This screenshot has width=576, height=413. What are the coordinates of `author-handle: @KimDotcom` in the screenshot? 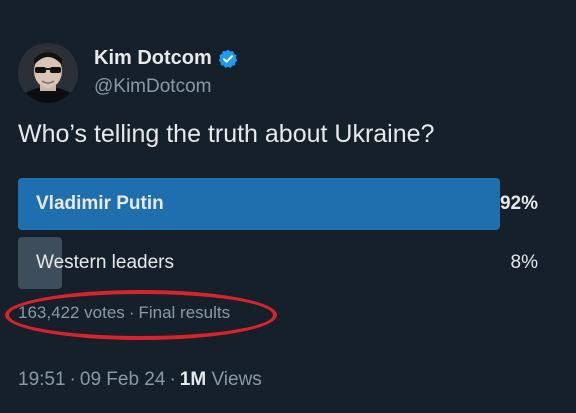 It's located at (152, 87).